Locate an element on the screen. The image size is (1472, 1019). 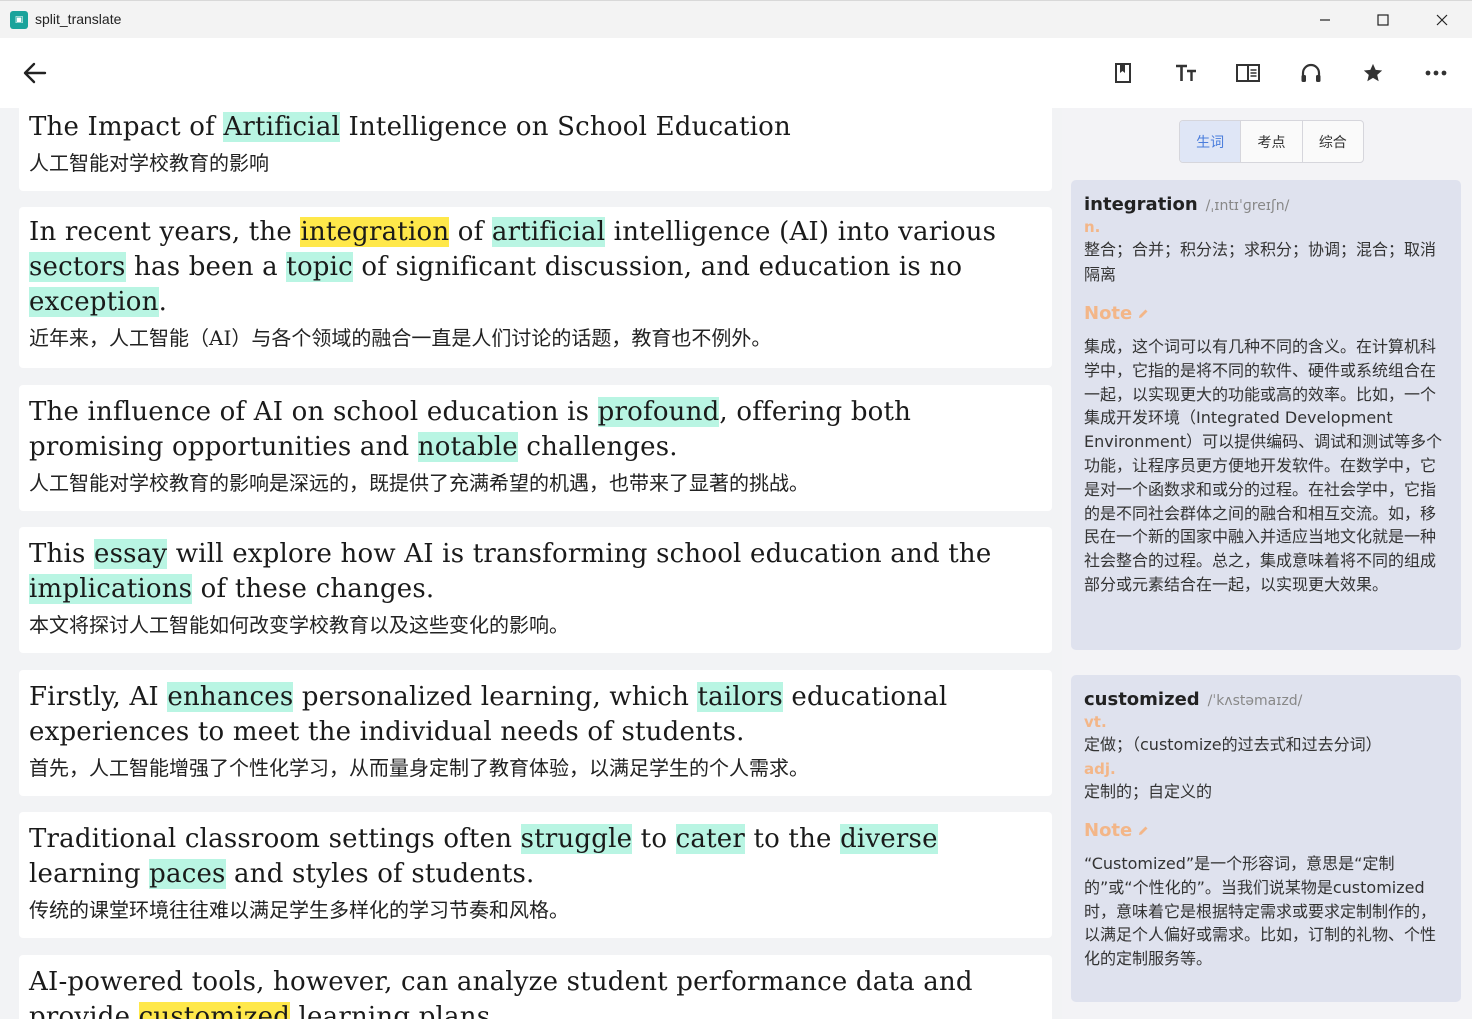
listen-button is located at coordinates (1311, 73).